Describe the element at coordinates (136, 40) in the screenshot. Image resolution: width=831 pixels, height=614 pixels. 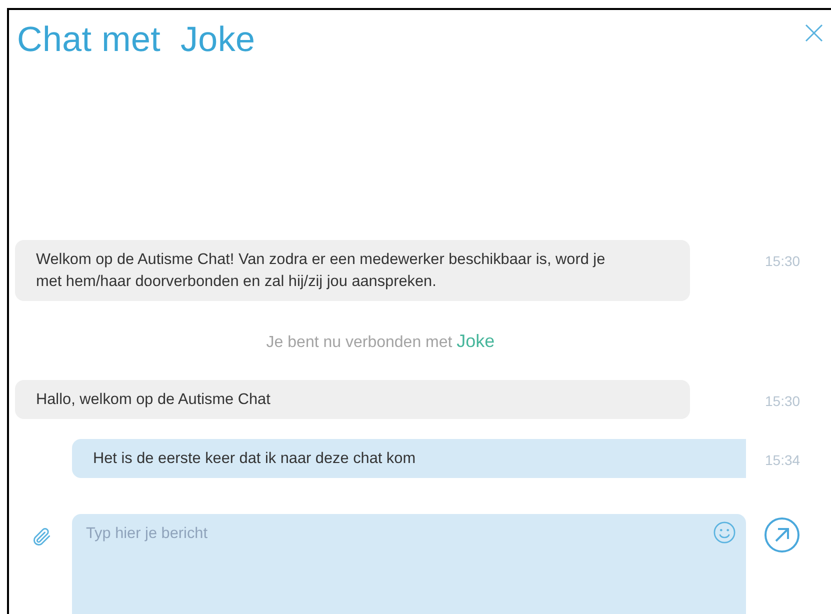
I see `chat-title: Chat met Joke` at that location.